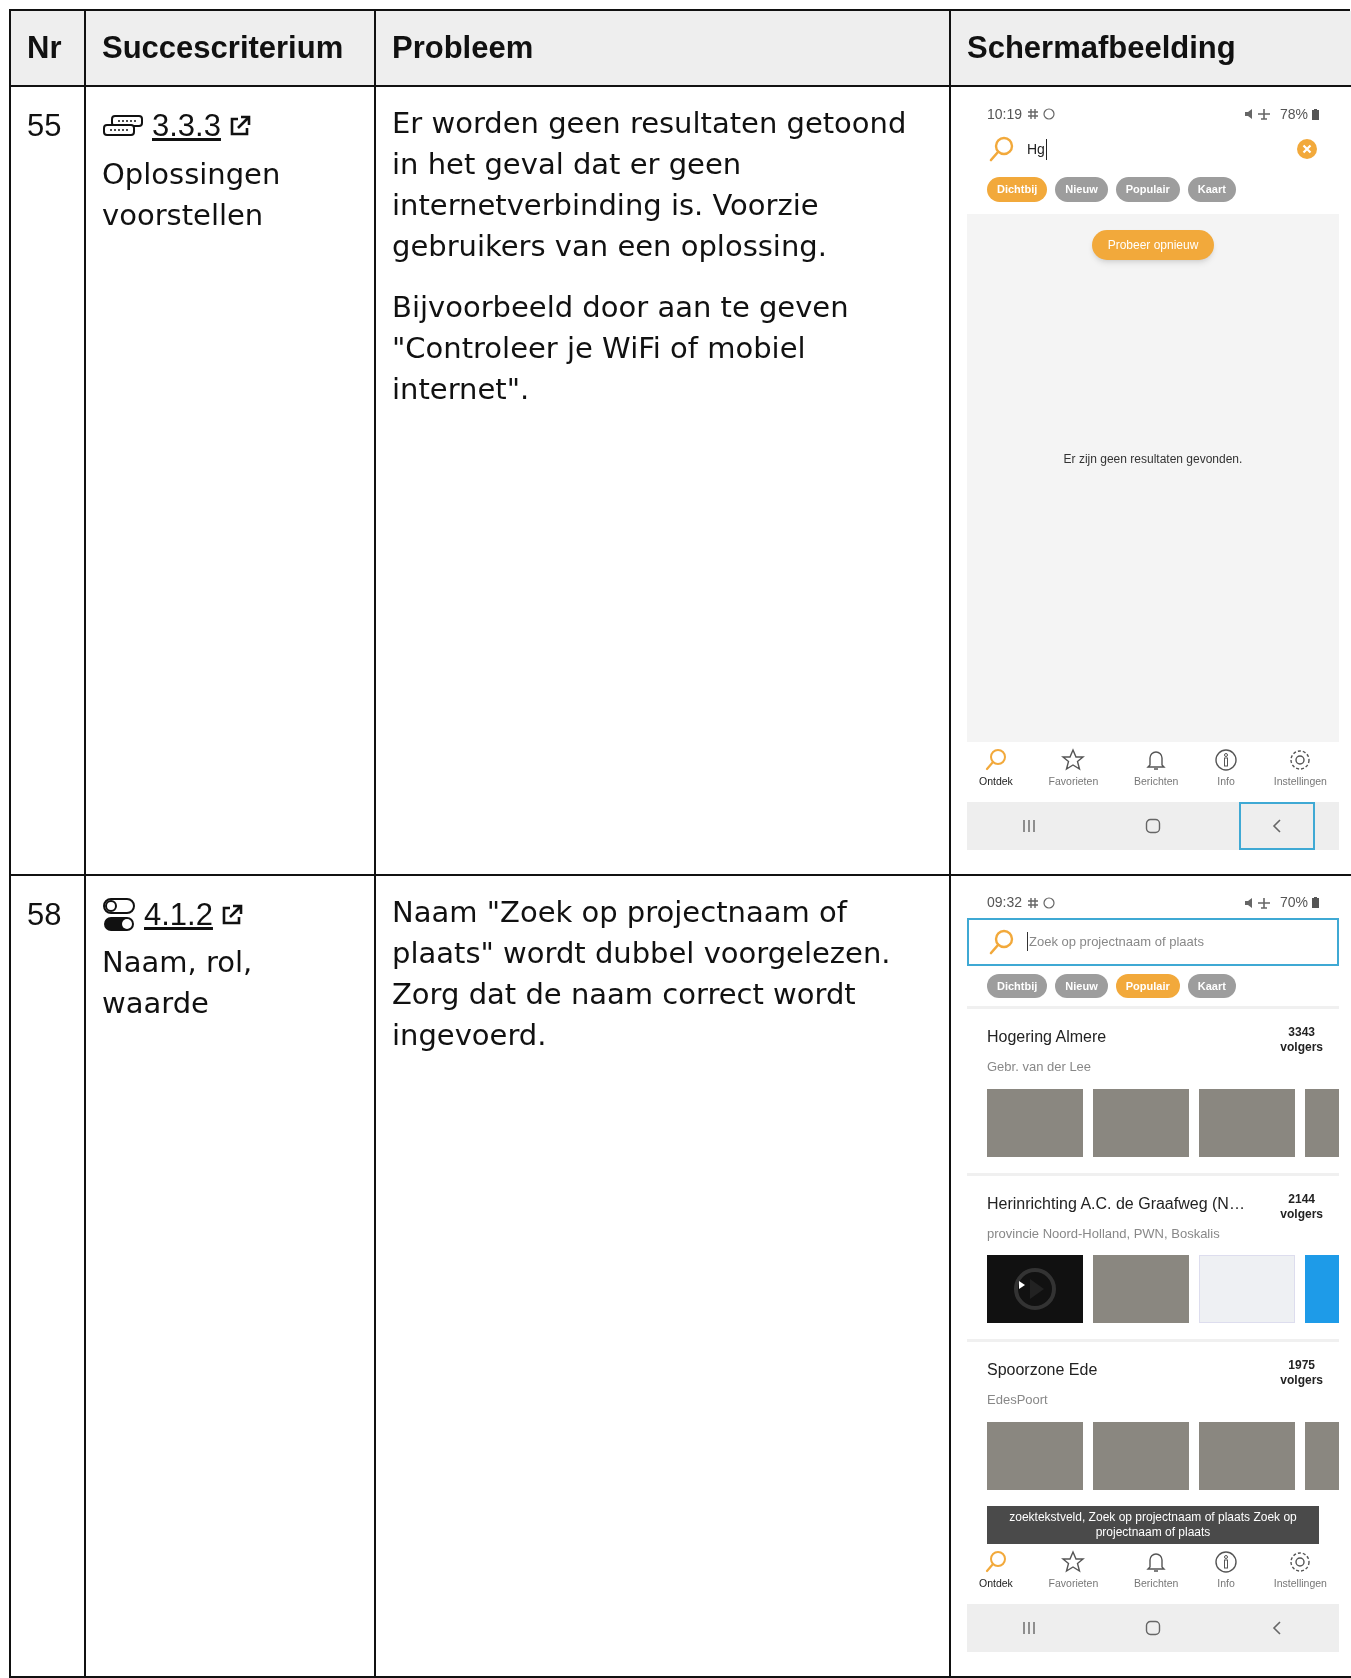 The image size is (1351, 1678). Describe the element at coordinates (1035, 1289) in the screenshot. I see `play-icon` at that location.